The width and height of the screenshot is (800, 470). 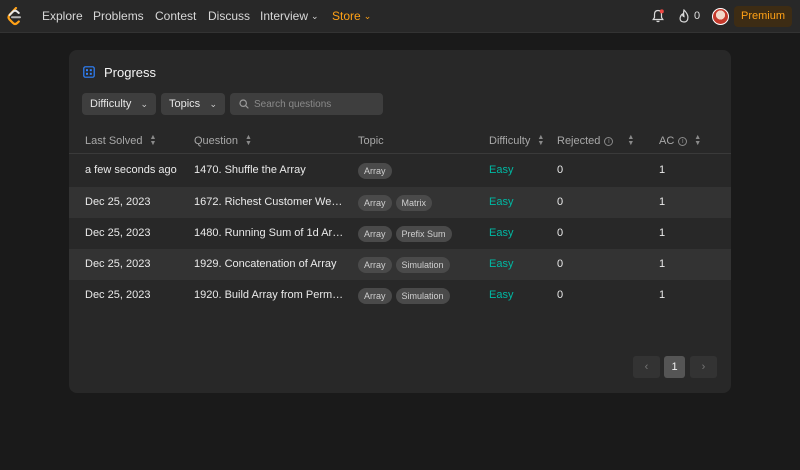 I want to click on question-link: 1470. Shuffle the Array, so click(x=269, y=170).